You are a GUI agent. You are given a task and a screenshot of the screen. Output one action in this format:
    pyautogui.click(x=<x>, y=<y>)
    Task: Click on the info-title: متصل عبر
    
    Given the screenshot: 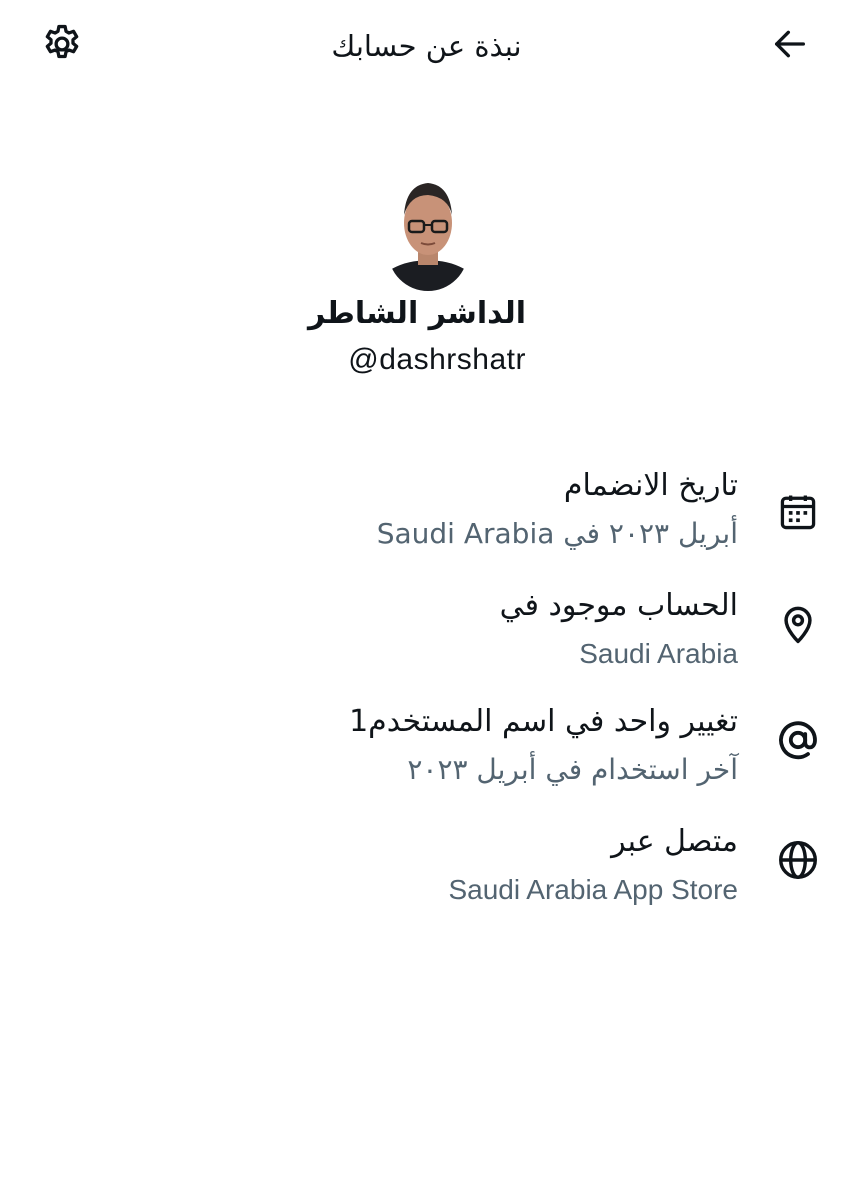 What is the action you would take?
    pyautogui.click(x=674, y=841)
    